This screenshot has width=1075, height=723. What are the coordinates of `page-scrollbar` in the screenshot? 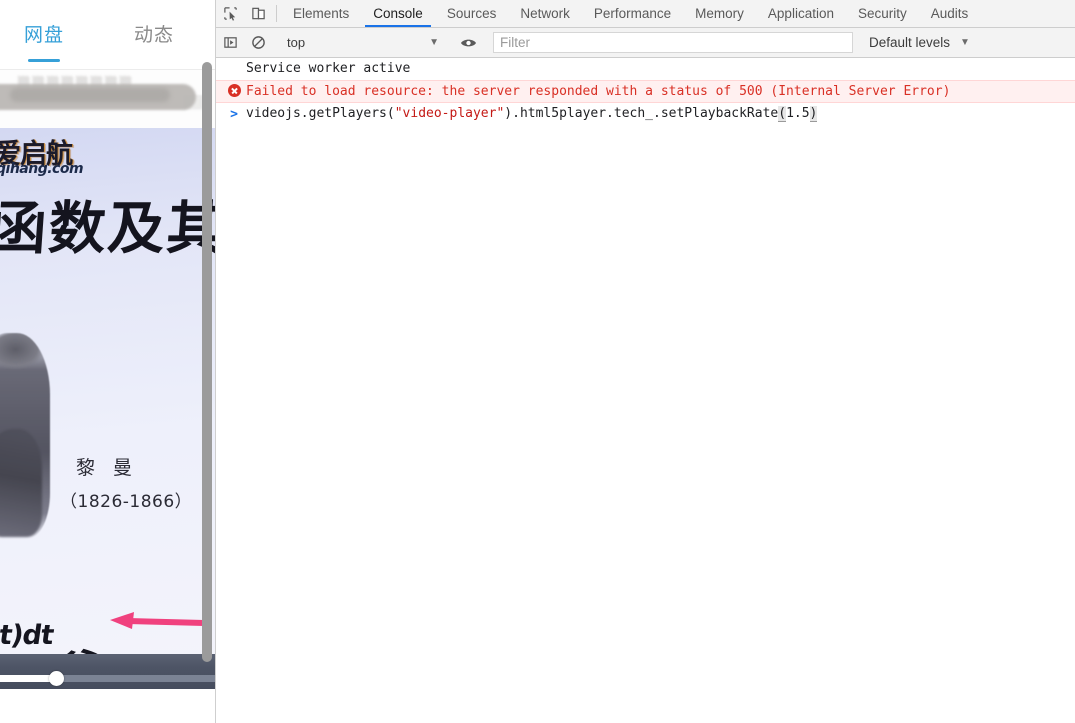 It's located at (207, 361).